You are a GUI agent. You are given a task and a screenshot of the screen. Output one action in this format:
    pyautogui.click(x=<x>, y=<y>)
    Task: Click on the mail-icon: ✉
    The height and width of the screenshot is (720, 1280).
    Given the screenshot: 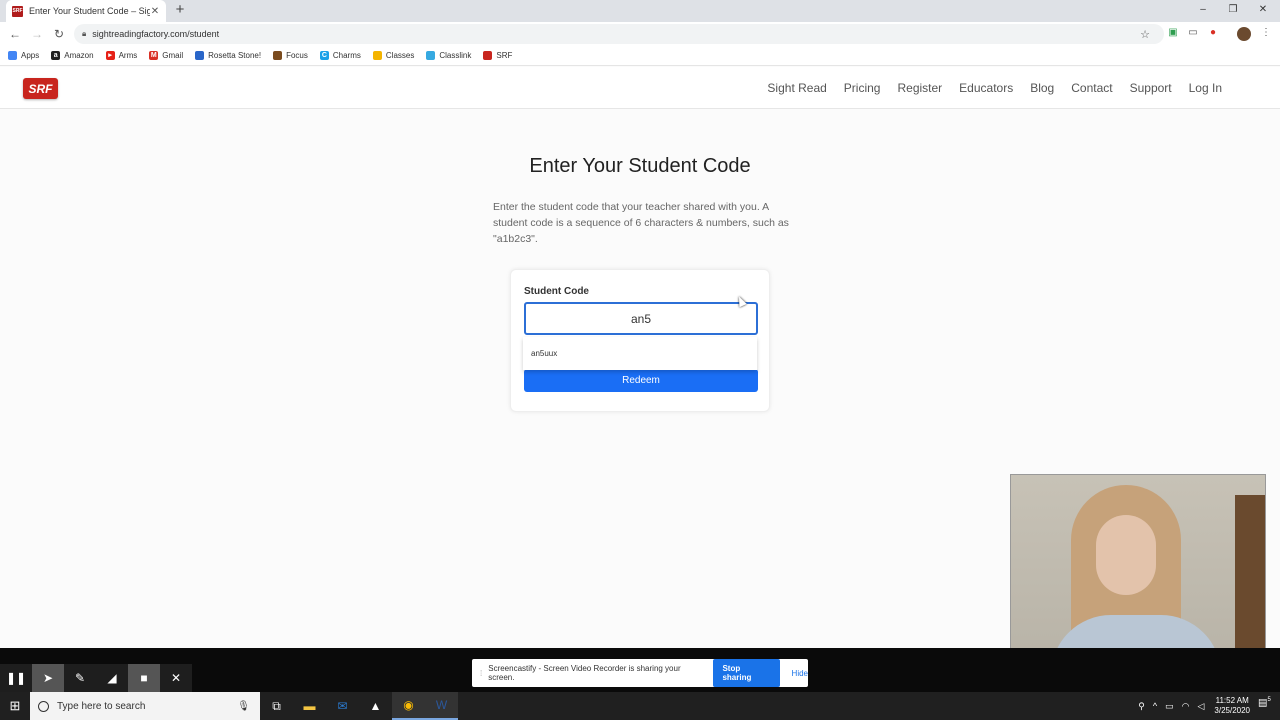 What is the action you would take?
    pyautogui.click(x=342, y=706)
    